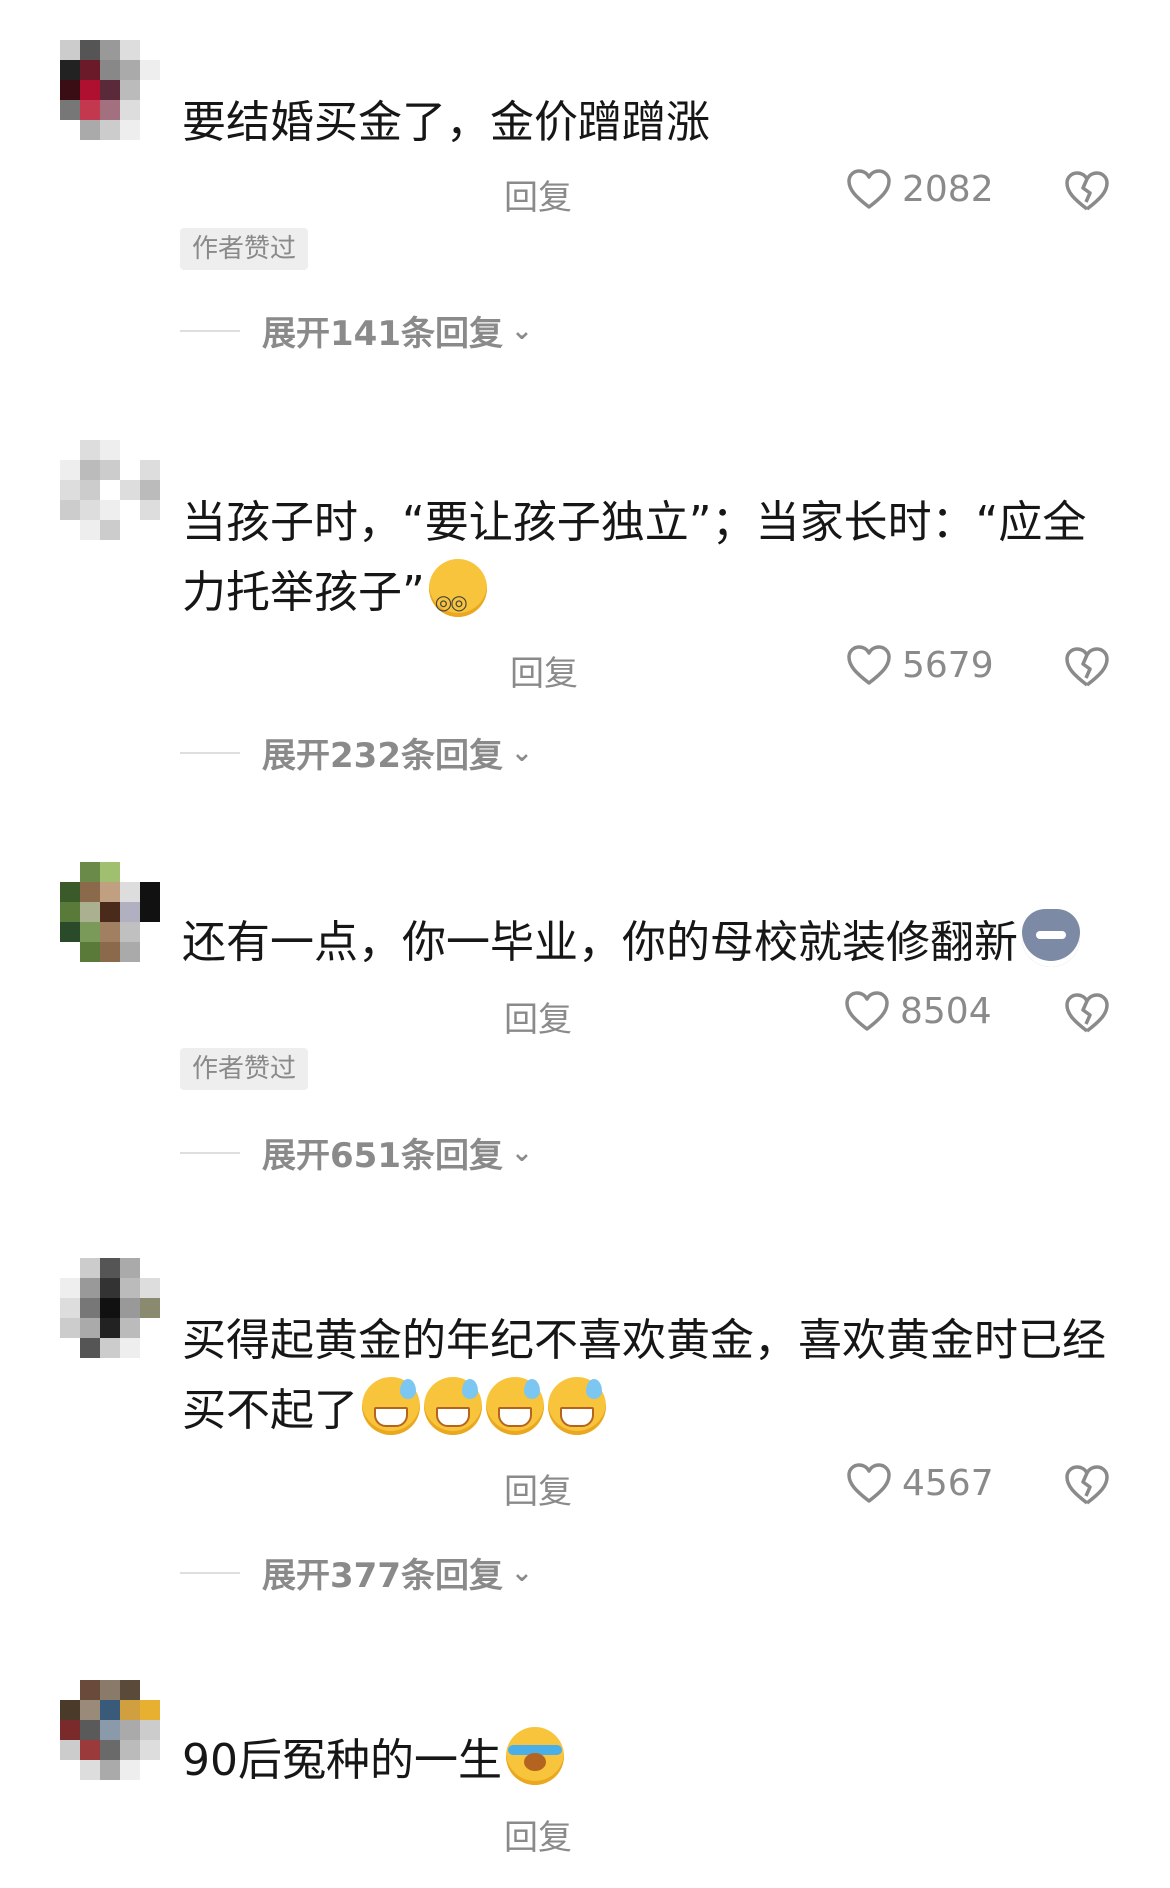 The height and width of the screenshot is (1888, 1170). What do you see at coordinates (382, 756) in the screenshot?
I see `expand-replies-label: 展开232条回复` at bounding box center [382, 756].